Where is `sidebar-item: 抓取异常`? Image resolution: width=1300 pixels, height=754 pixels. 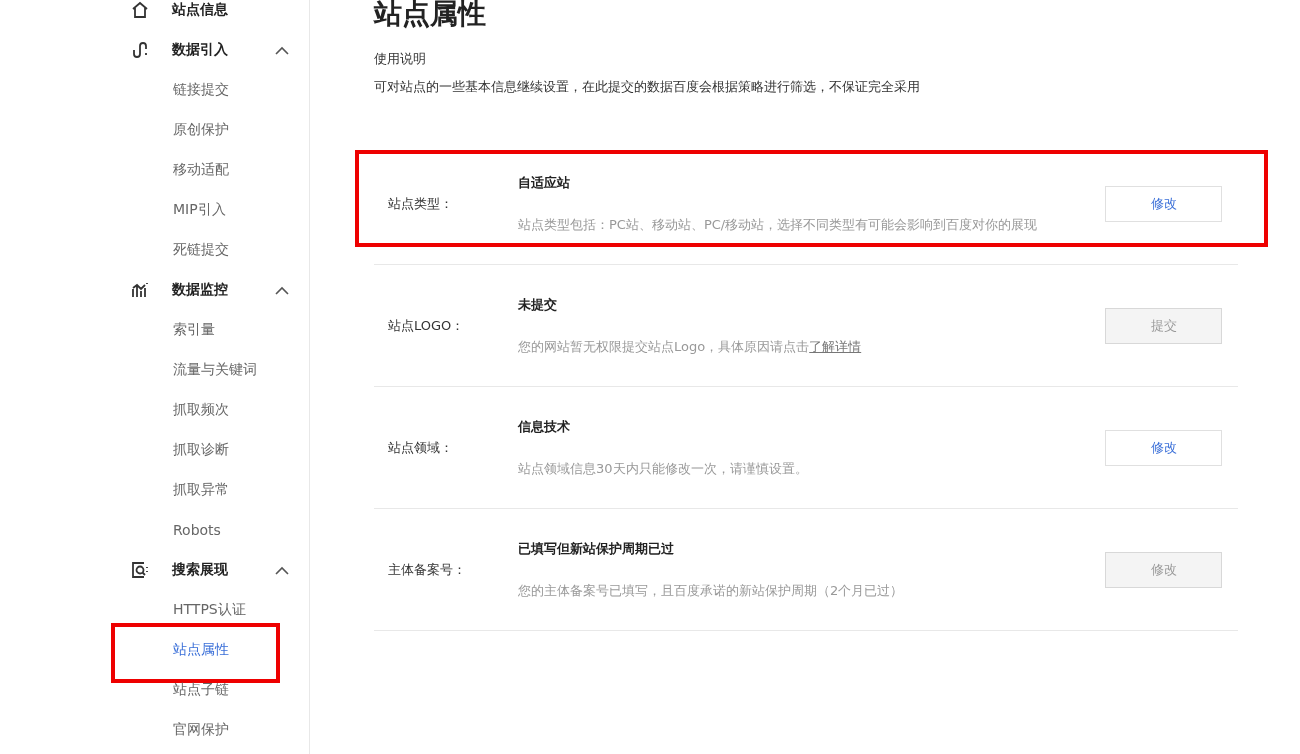 sidebar-item: 抓取异常 is located at coordinates (201, 490).